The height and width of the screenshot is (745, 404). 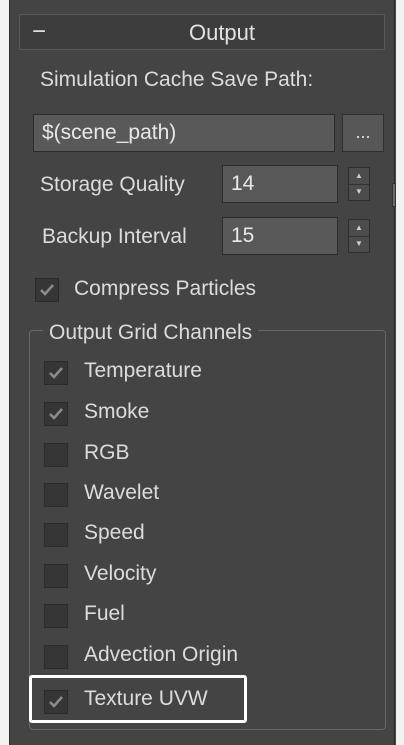 I want to click on advection-origin-checkbox, so click(x=56, y=657).